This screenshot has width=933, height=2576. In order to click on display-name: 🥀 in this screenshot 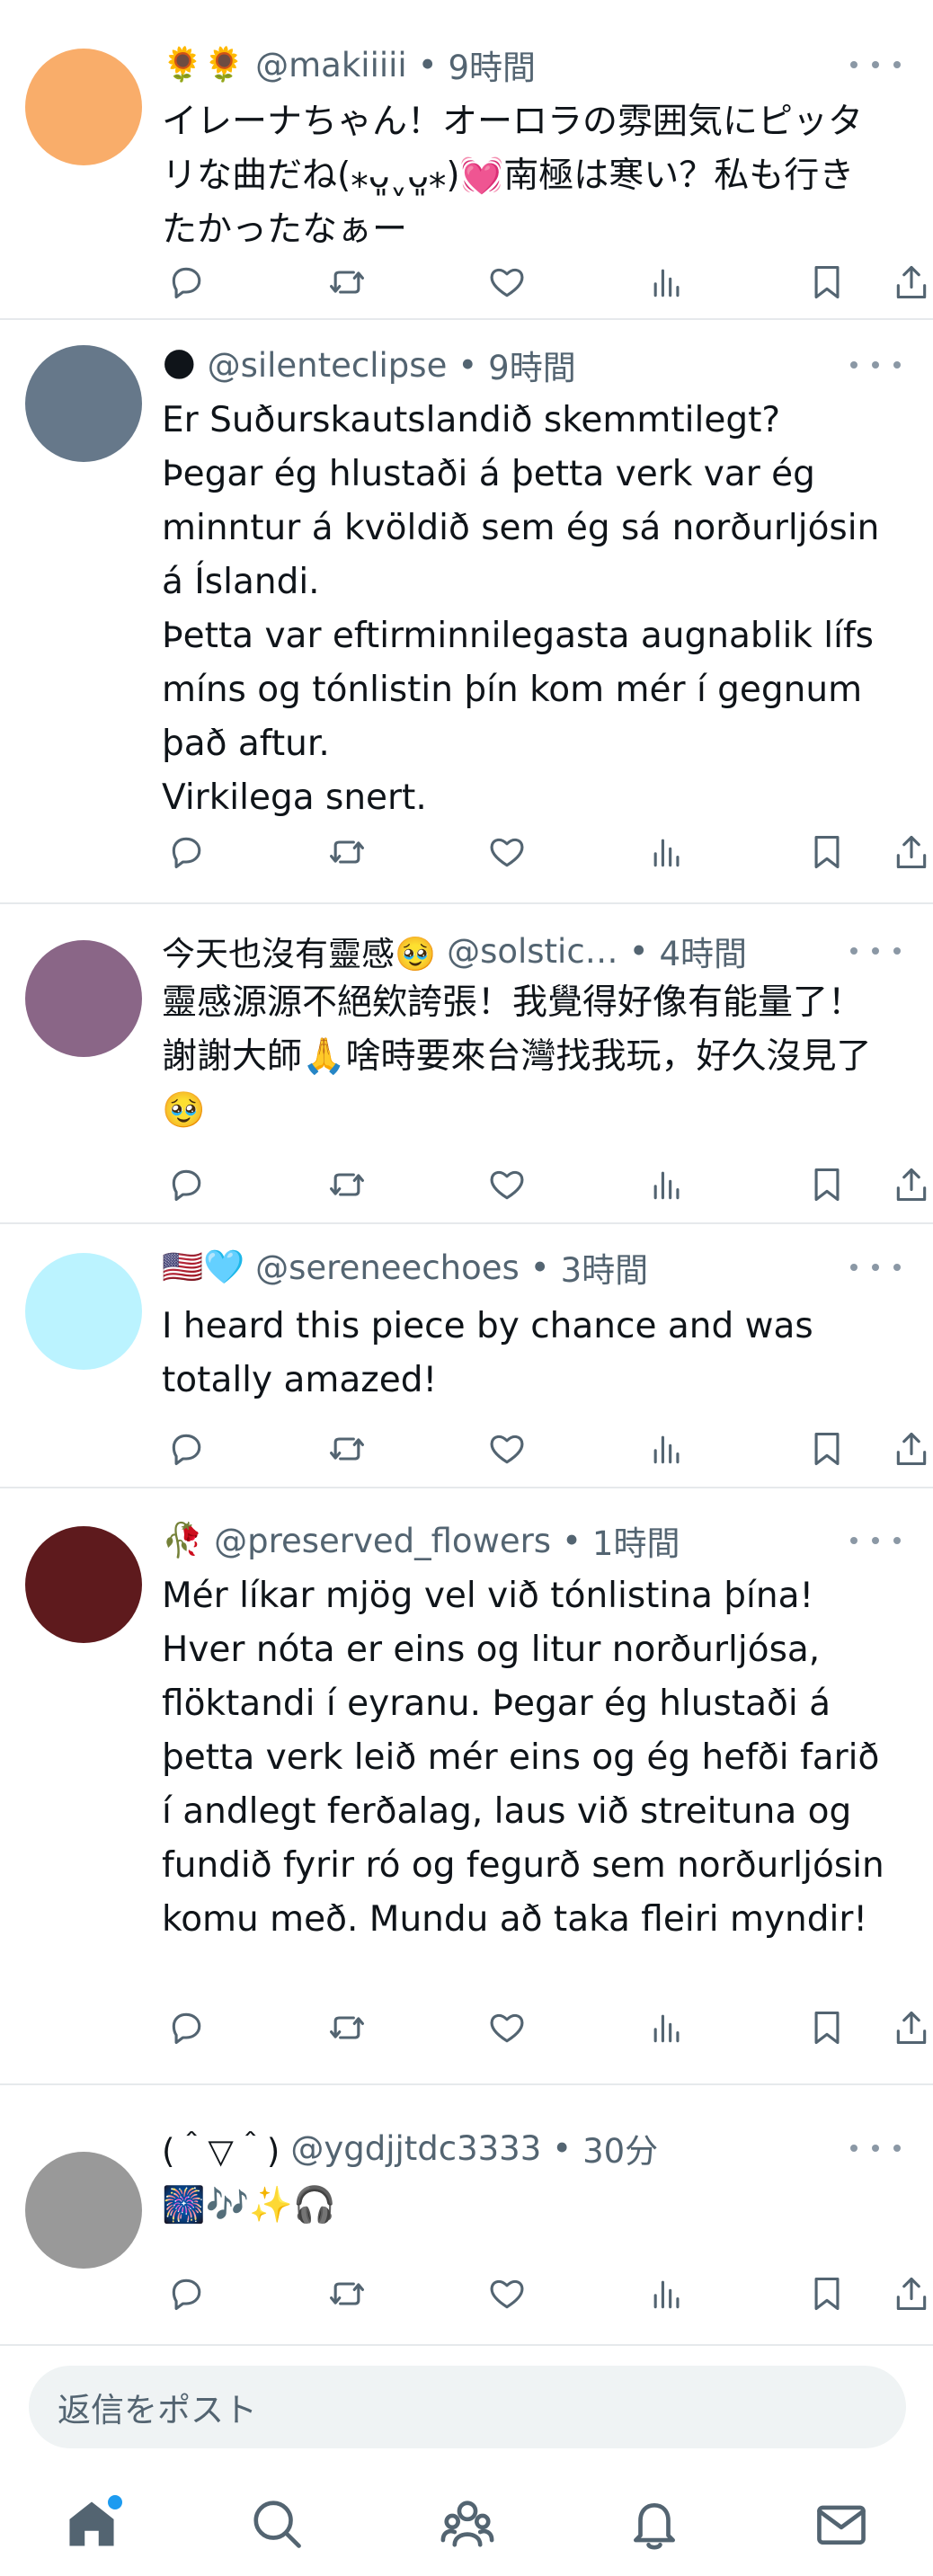, I will do `click(182, 1540)`.